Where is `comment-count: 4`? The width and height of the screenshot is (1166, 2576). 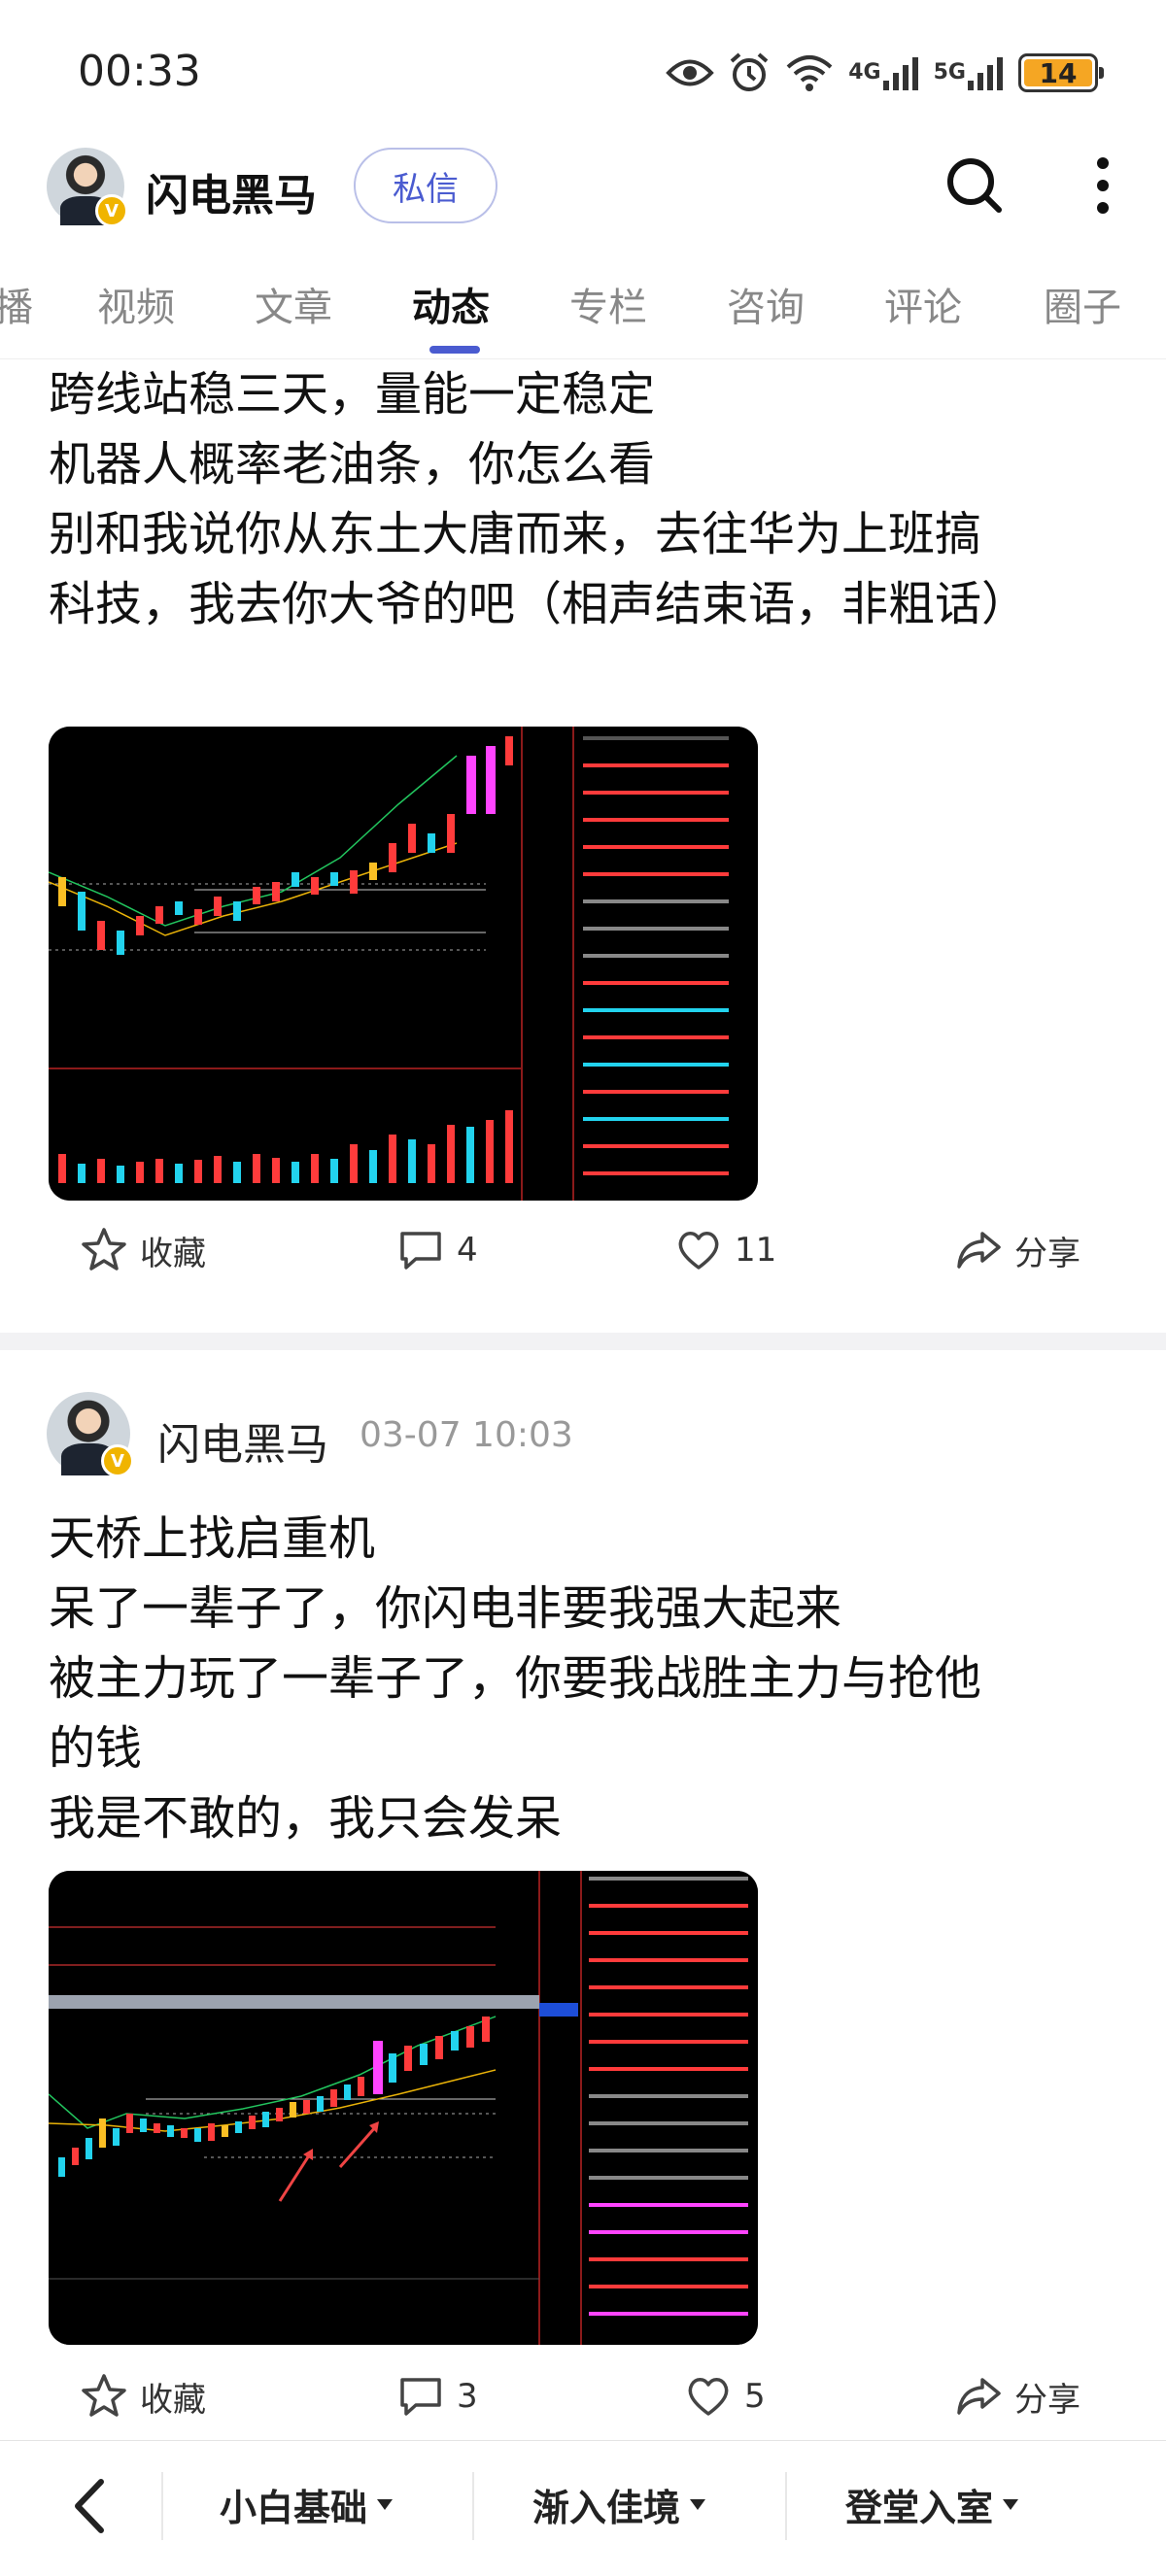
comment-count: 4 is located at coordinates (467, 1250).